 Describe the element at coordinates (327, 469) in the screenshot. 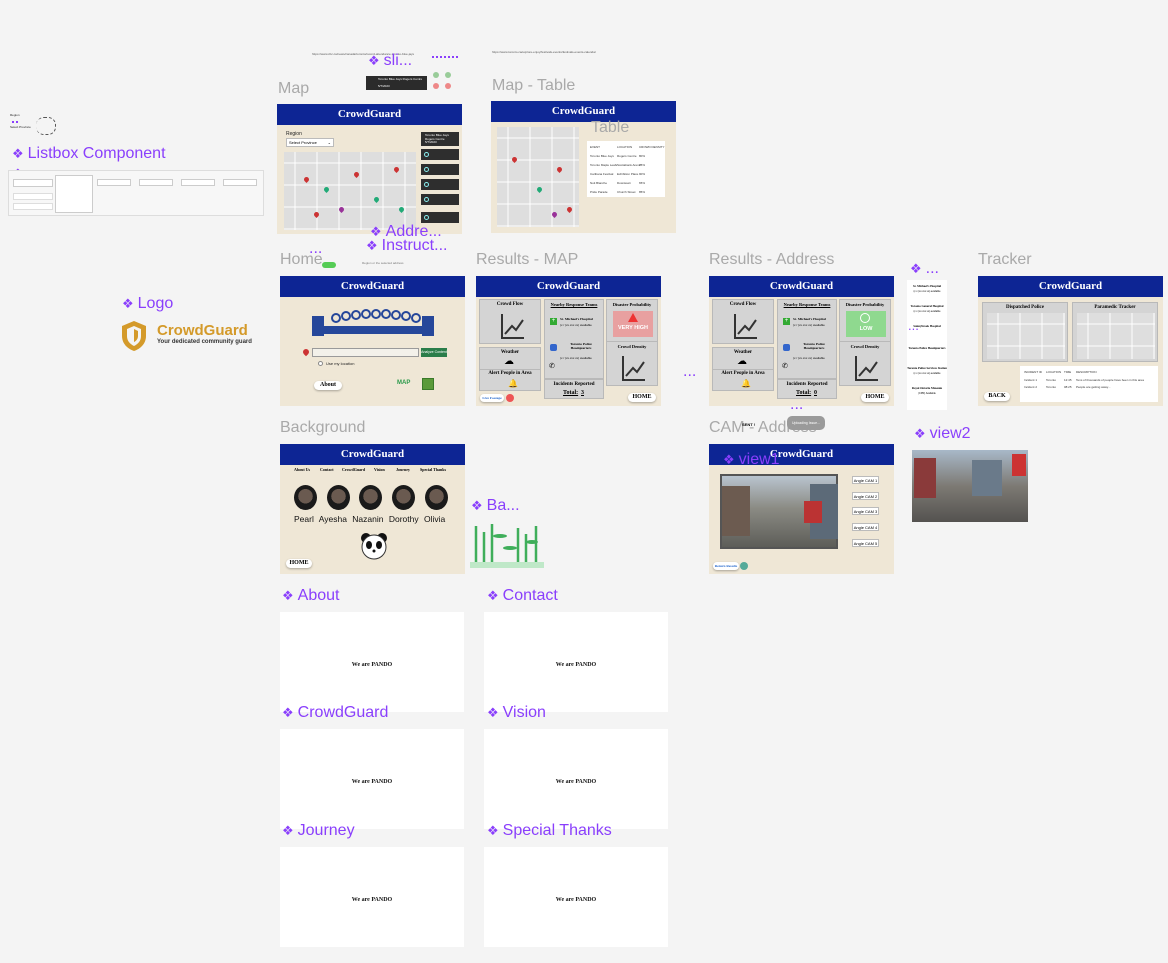

I see `nav-contact: Contact` at that location.